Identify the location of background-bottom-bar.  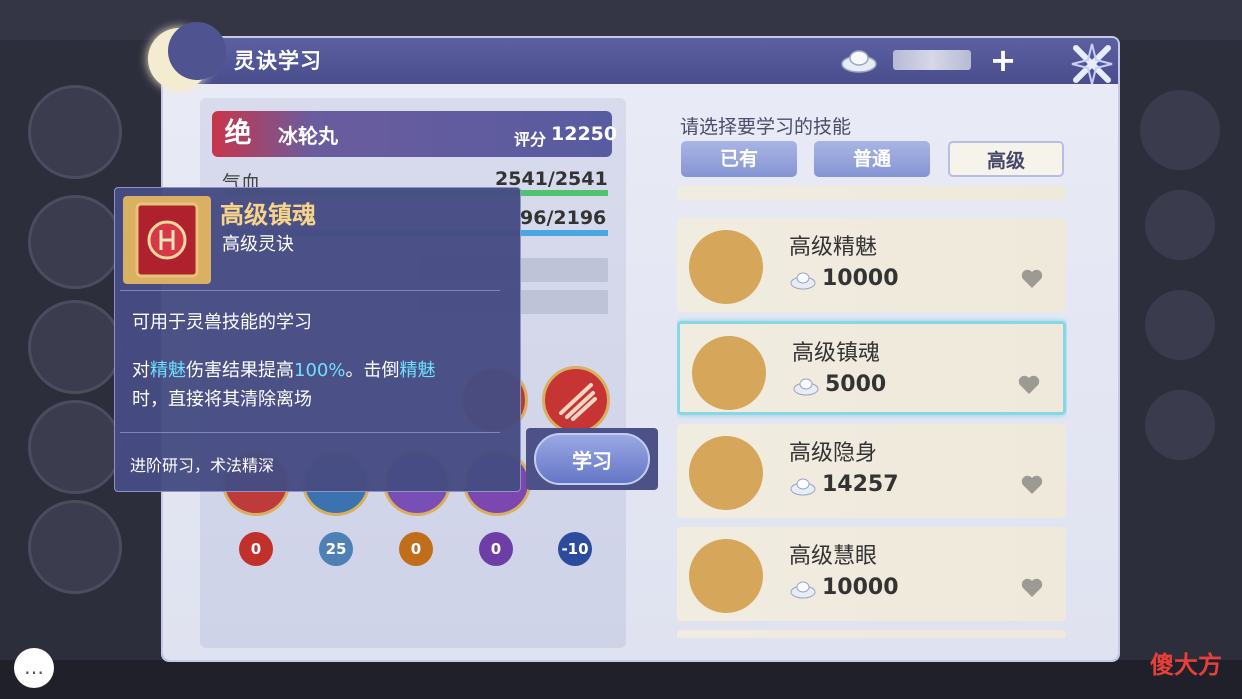
(621, 679).